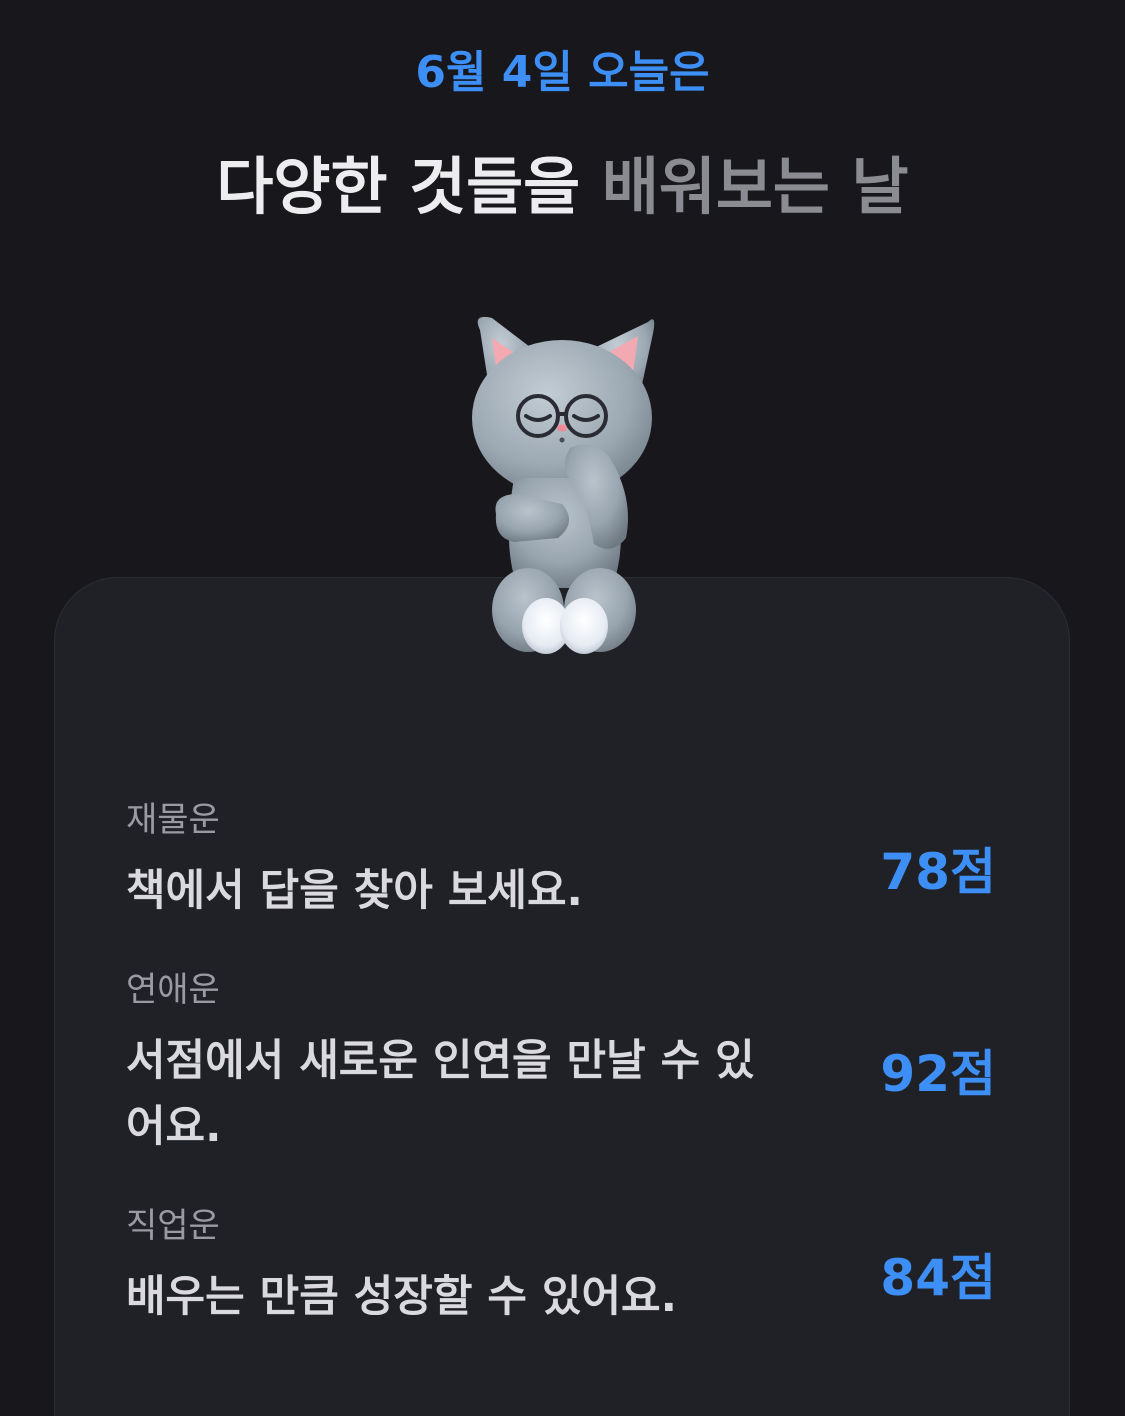 The width and height of the screenshot is (1125, 1416). Describe the element at coordinates (173, 990) in the screenshot. I see `fortune-category-label: 연애운` at that location.